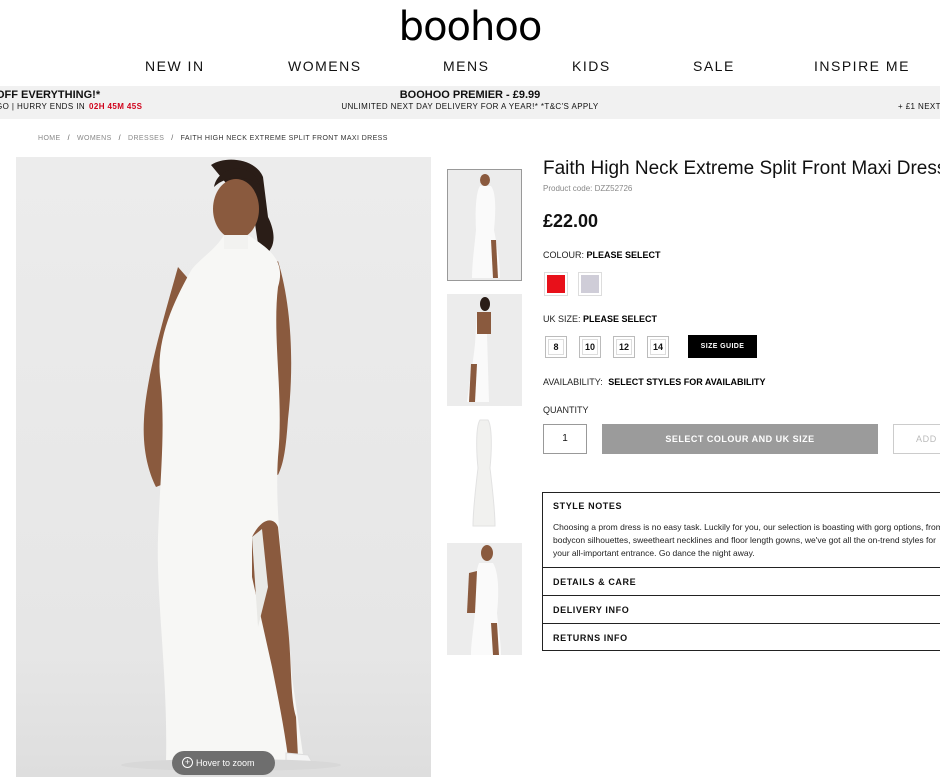 The image size is (940, 782). What do you see at coordinates (588, 188) in the screenshot?
I see `product-code: Product code: DZZ52726` at bounding box center [588, 188].